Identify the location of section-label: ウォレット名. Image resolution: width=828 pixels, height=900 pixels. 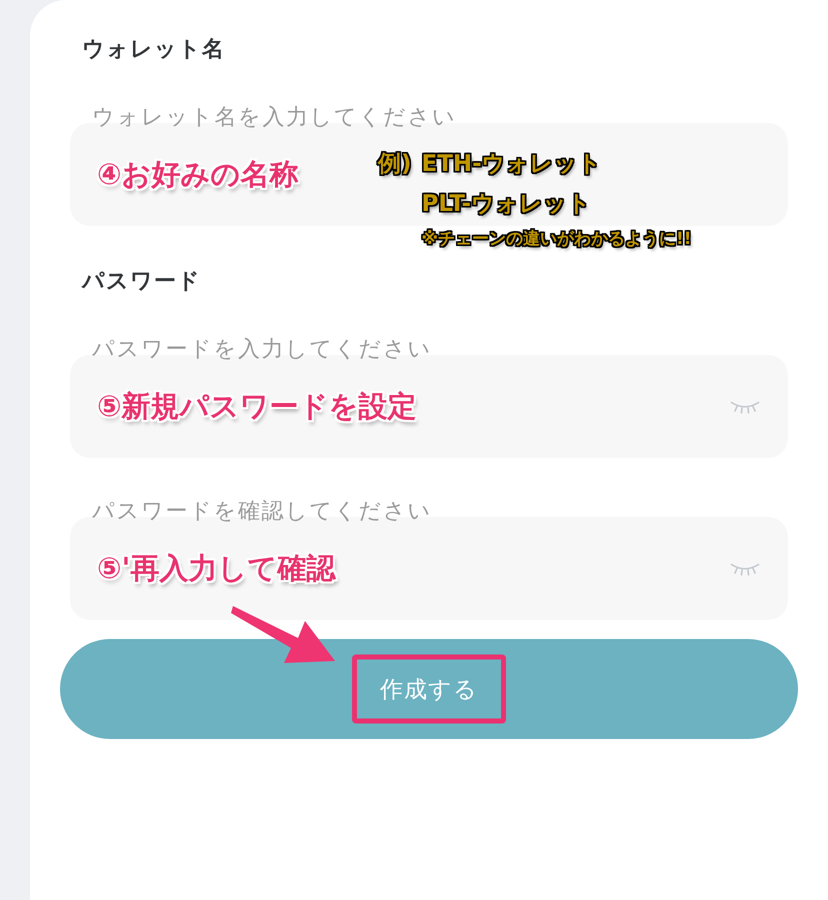
(153, 50).